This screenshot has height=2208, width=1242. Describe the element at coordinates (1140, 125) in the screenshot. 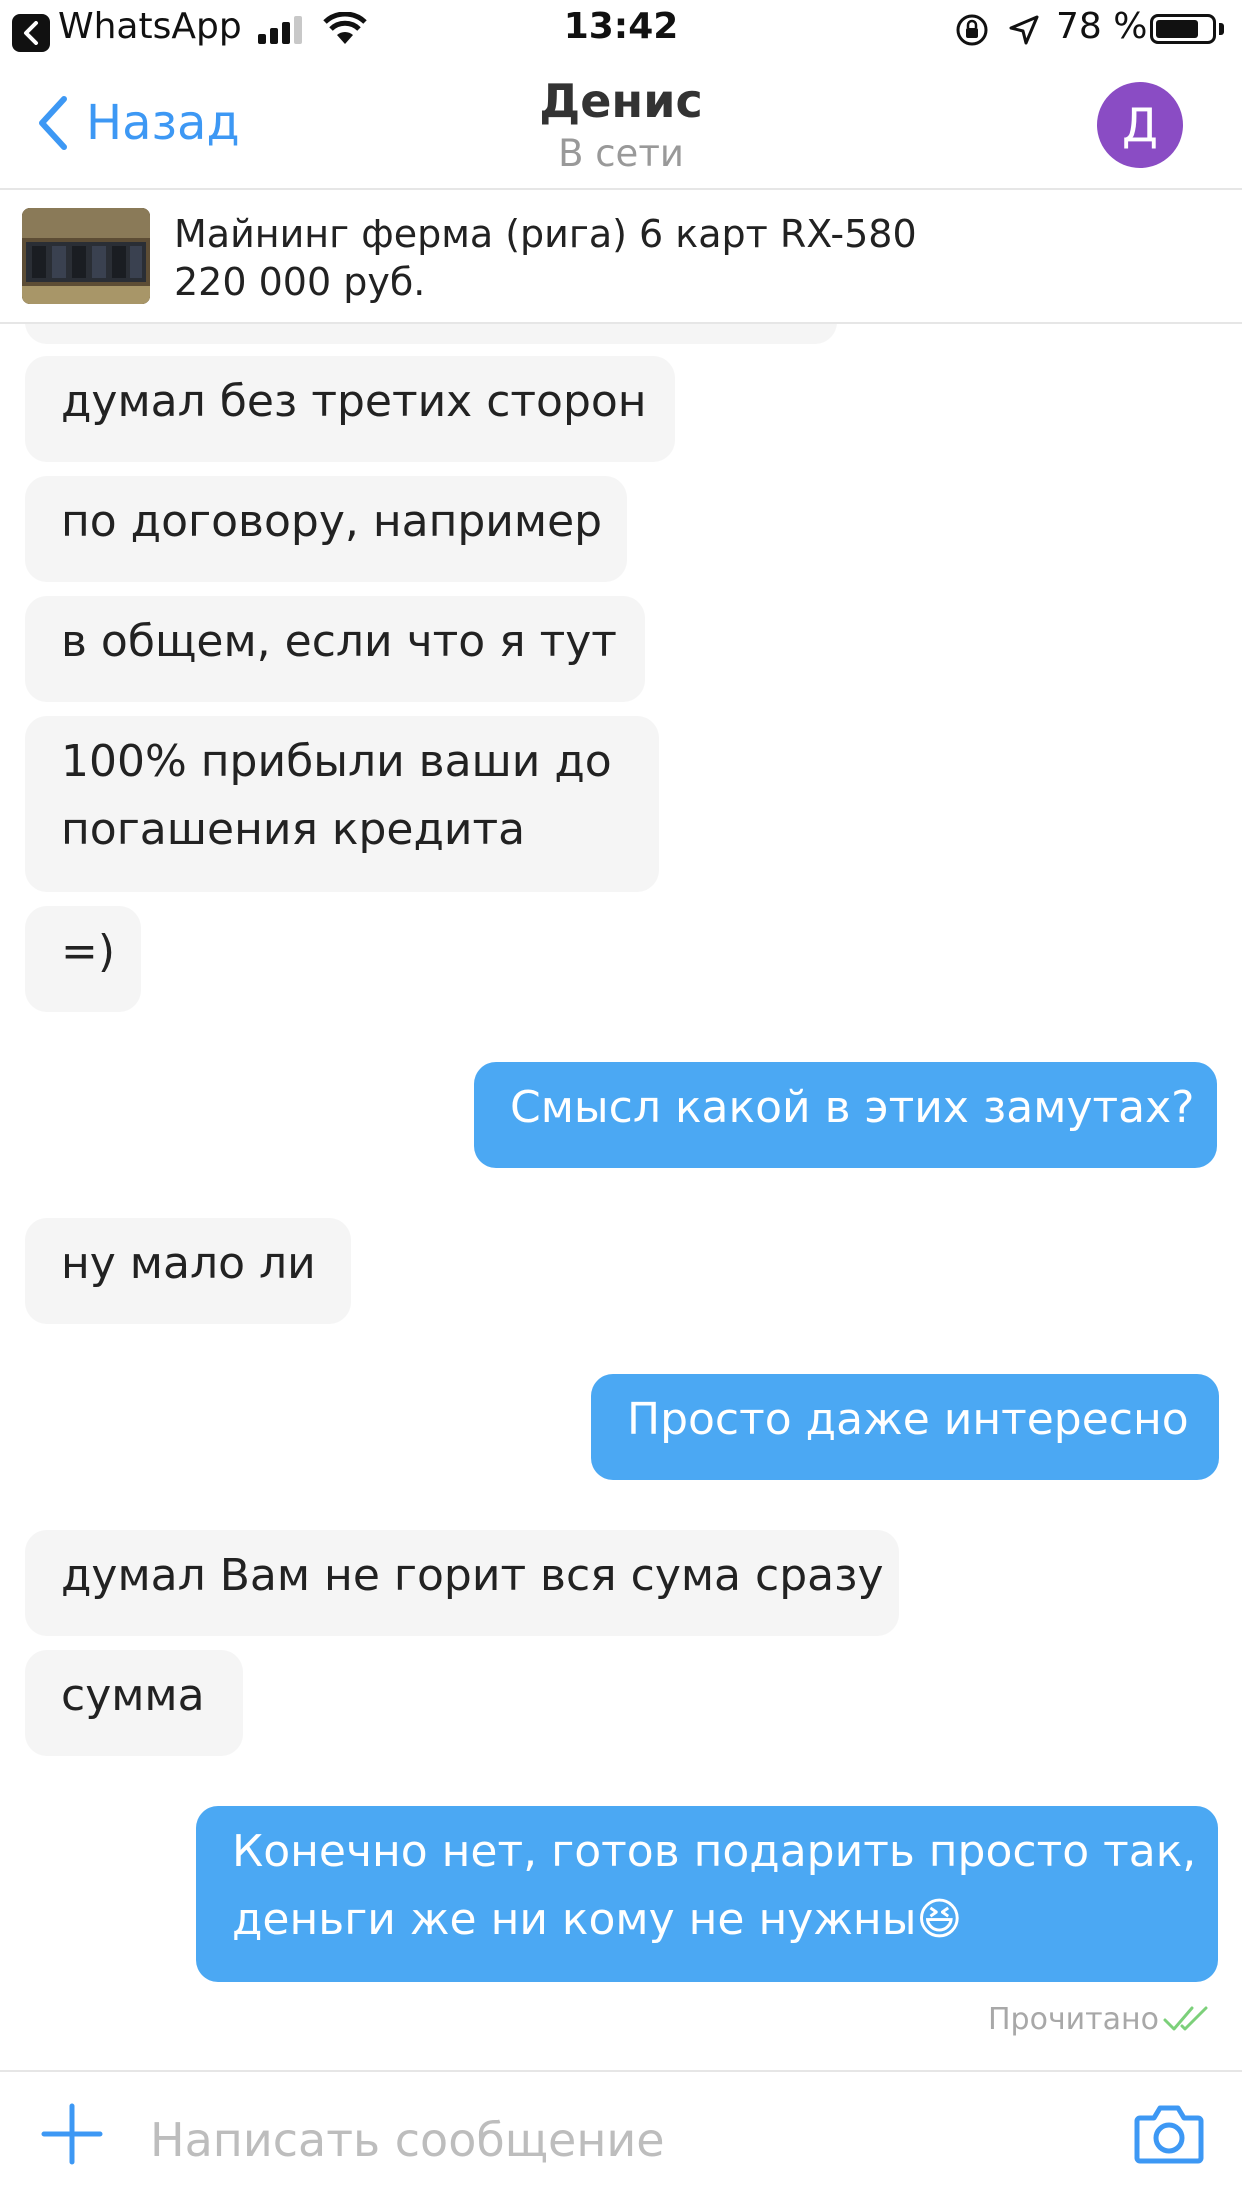

I see `avatar: Д` at that location.